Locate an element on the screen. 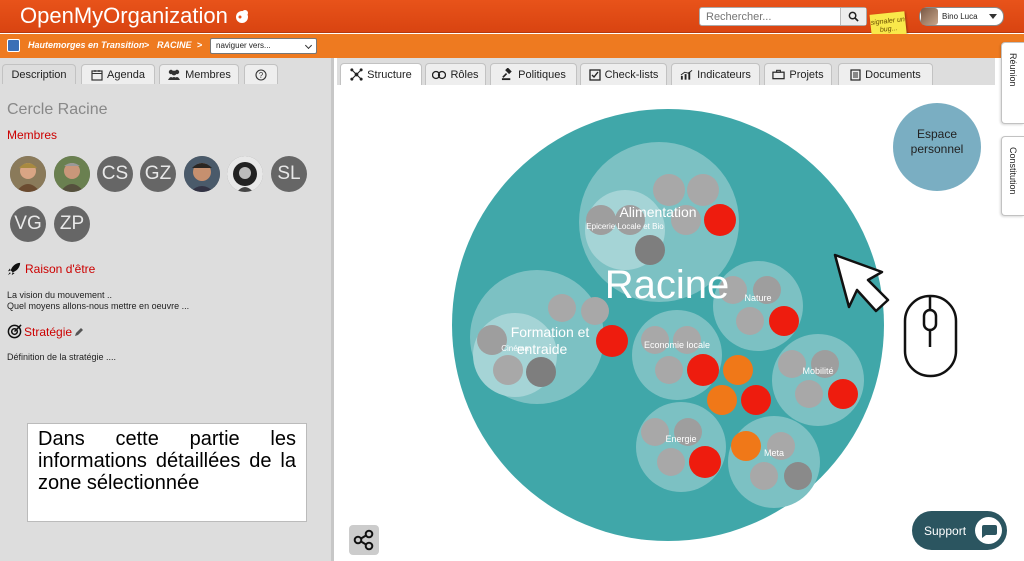 The width and height of the screenshot is (1024, 561). tab-agenda: Agenda is located at coordinates (118, 74).